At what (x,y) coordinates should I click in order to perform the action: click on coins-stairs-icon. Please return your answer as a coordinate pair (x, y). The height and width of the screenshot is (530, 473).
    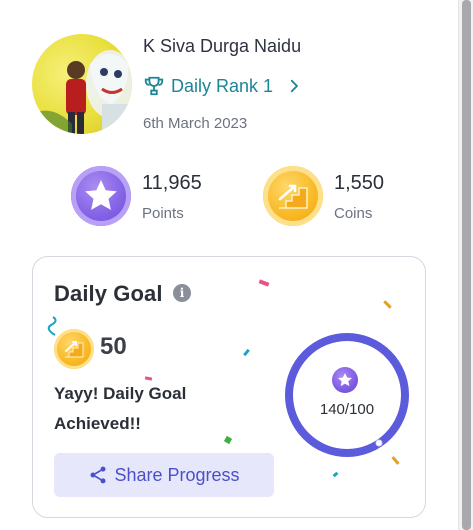
    Looking at the image, I should click on (293, 196).